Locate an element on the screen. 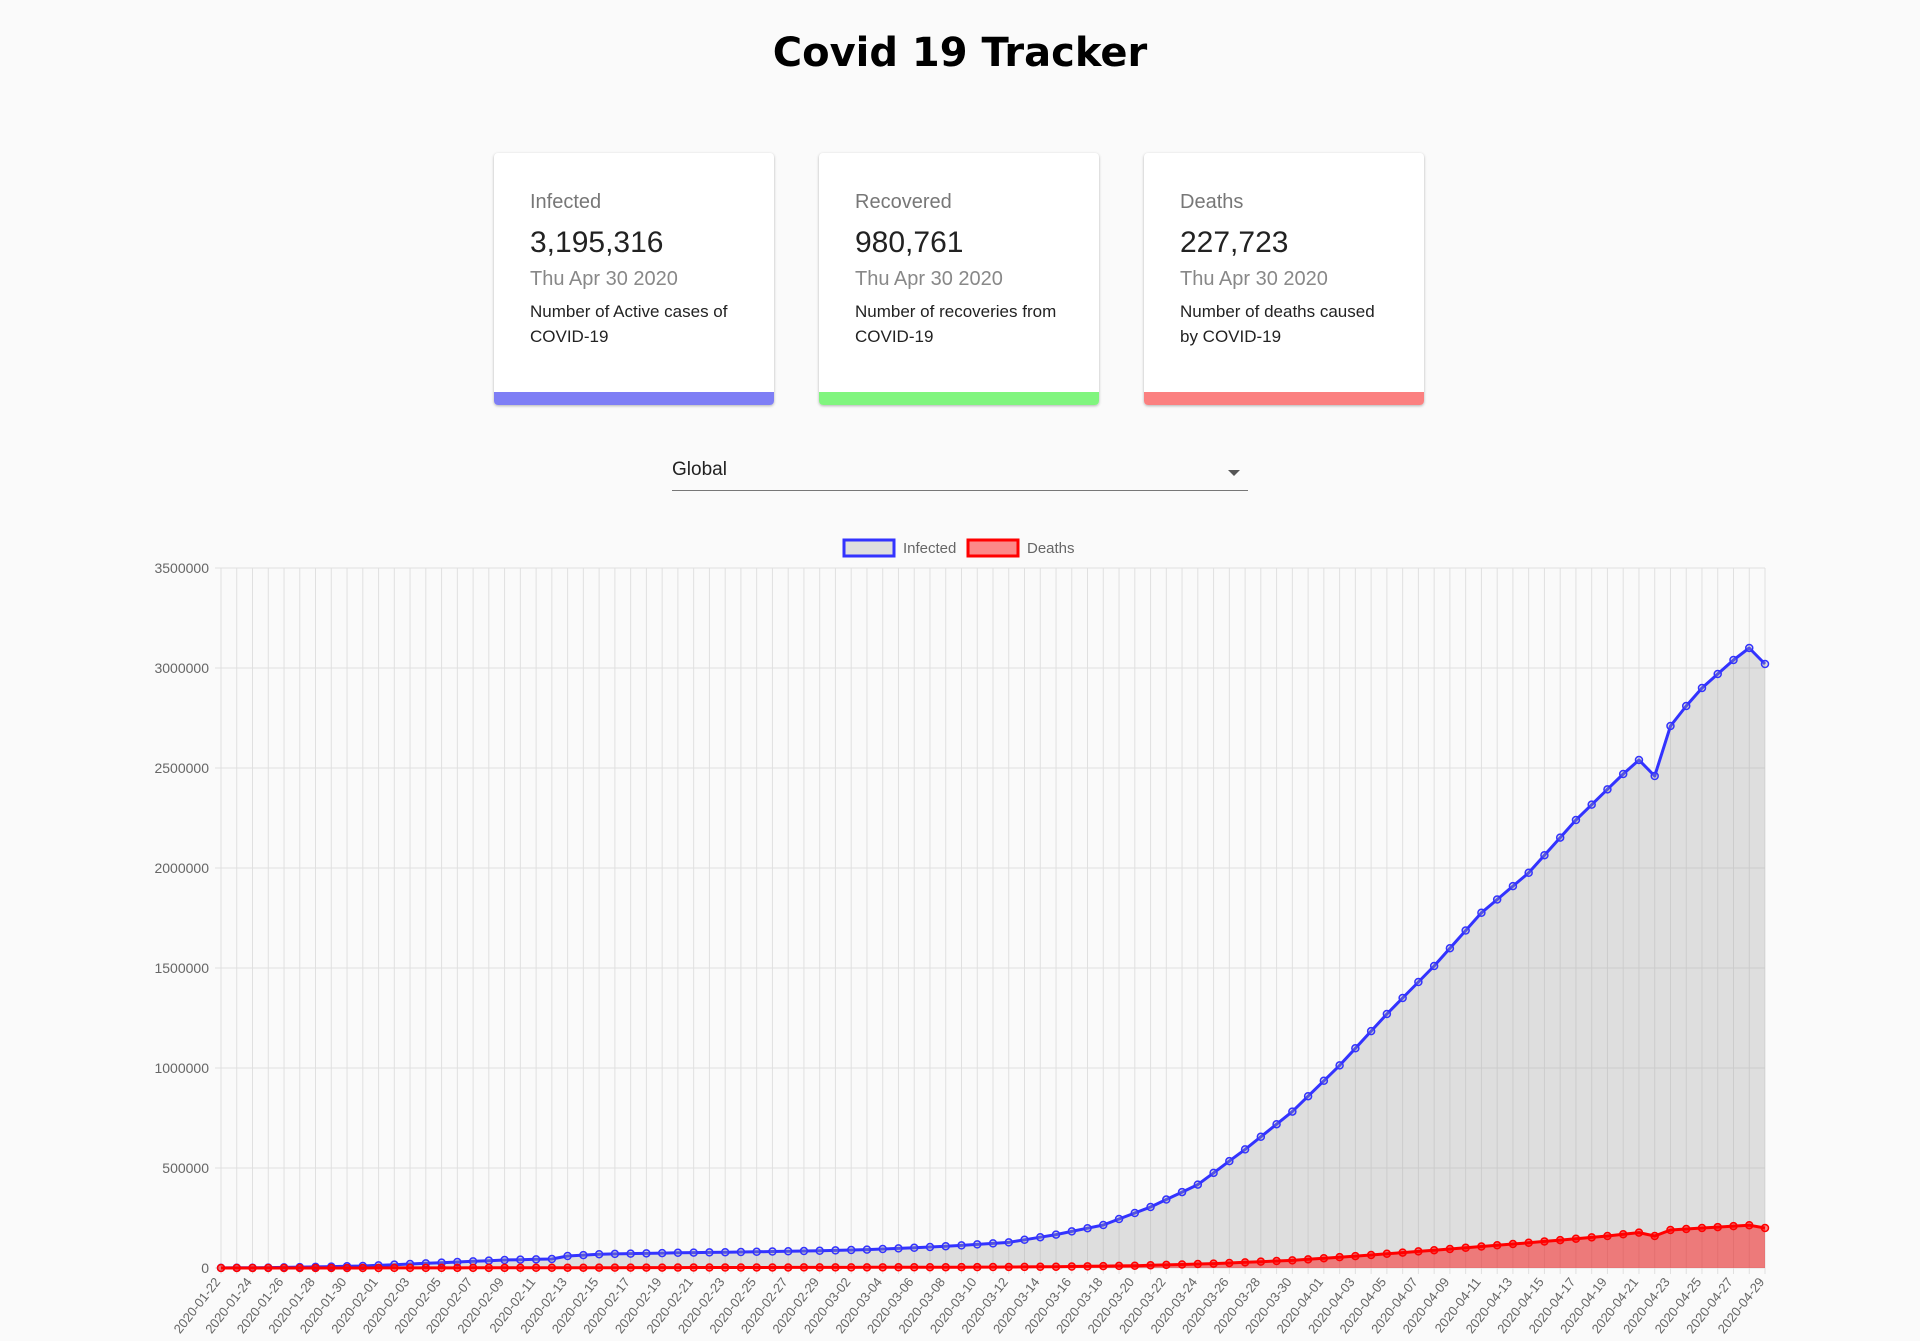 This screenshot has height=1341, width=1920. legend-swatch is located at coordinates (993, 548).